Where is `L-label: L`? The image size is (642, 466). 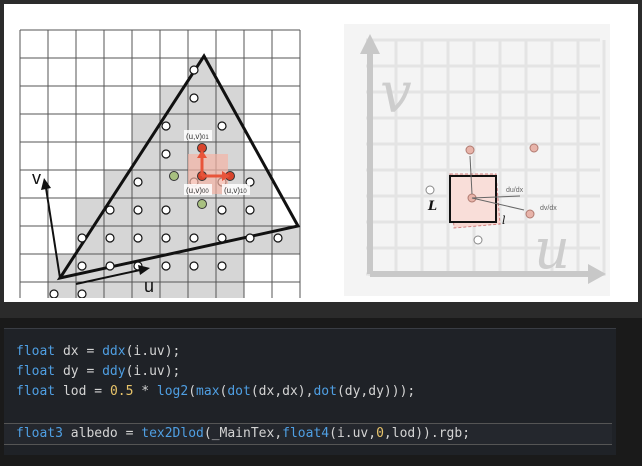
L-label: L is located at coordinates (432, 206).